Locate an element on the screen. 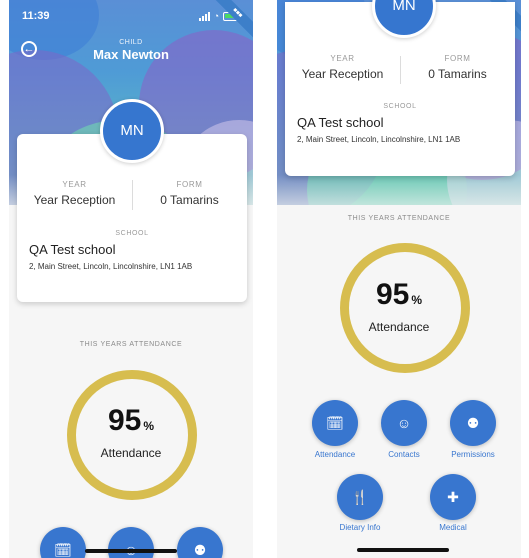  avatar: MN is located at coordinates (132, 131).